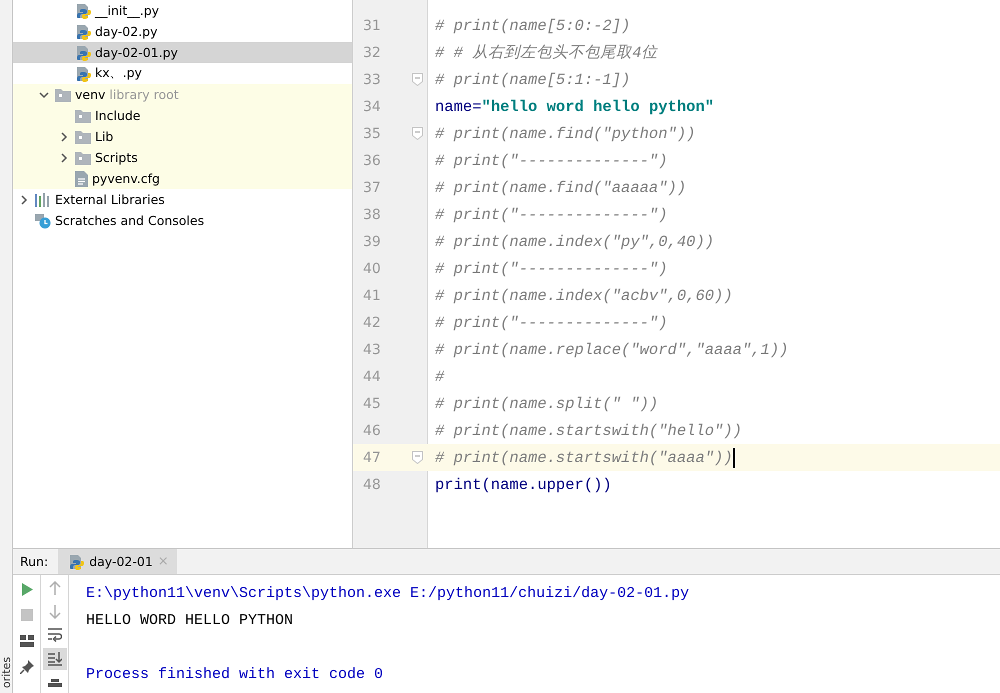  Describe the element at coordinates (117, 561) in the screenshot. I see `run-tab: day-02-01 ×` at that location.